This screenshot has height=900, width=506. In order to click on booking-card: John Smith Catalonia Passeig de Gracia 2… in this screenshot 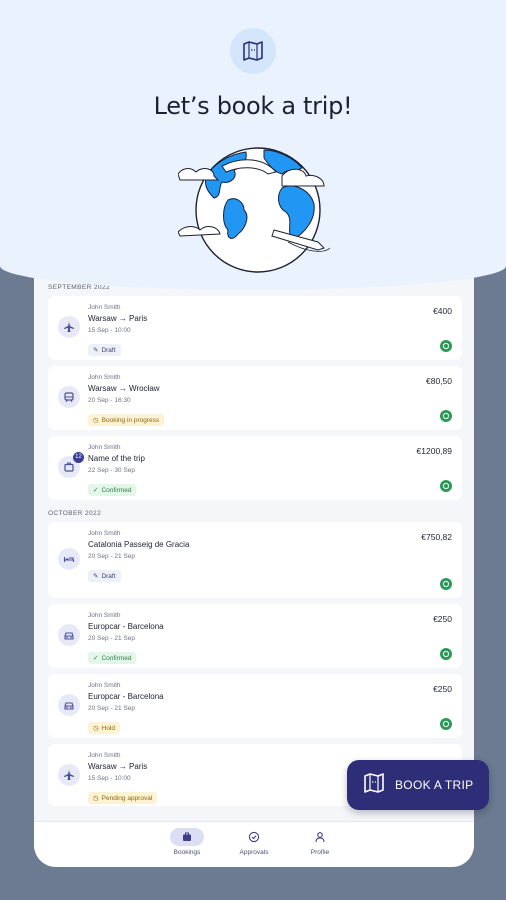, I will do `click(255, 560)`.